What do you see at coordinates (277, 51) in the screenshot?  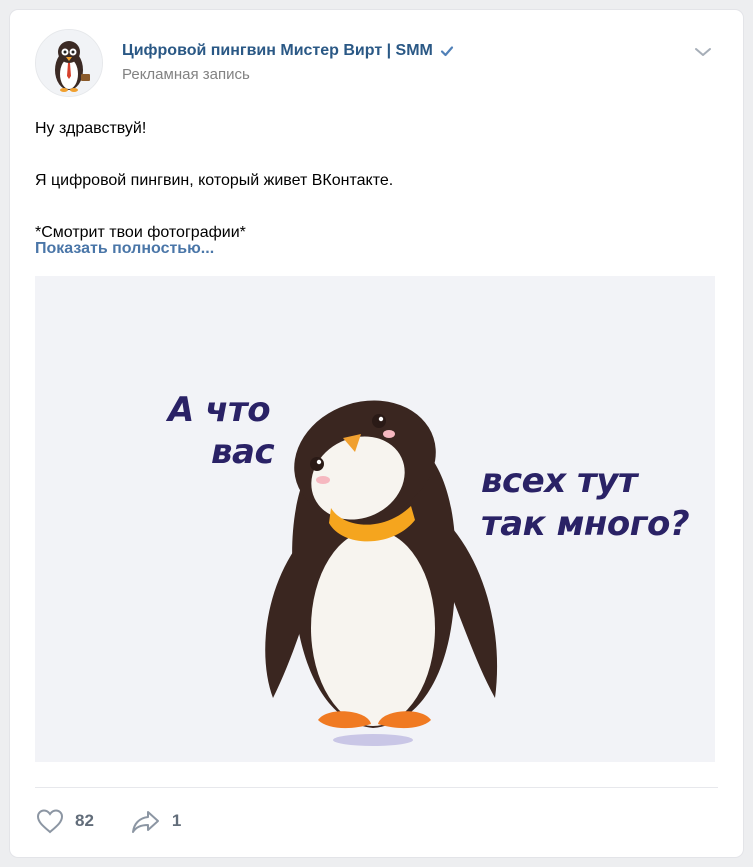 I see `author-name: Цифровой пингвин Мистер Вирт | SMM` at bounding box center [277, 51].